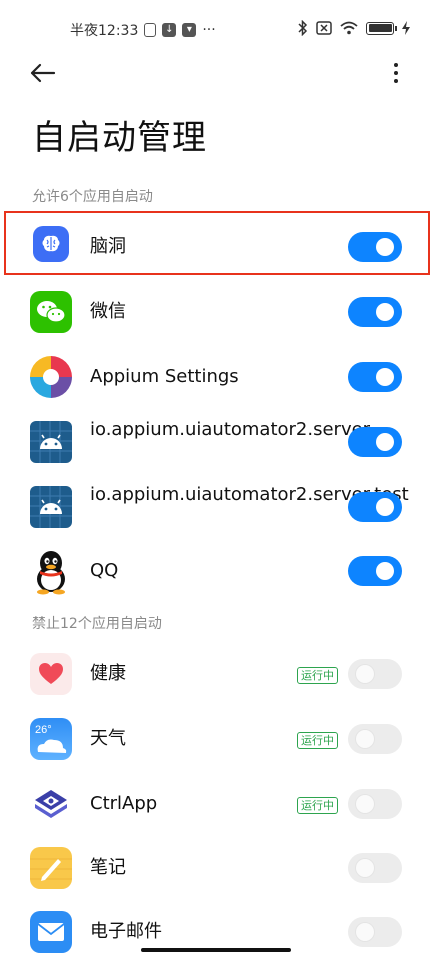 This screenshot has width=432, height=960. I want to click on more-options-button, so click(396, 73).